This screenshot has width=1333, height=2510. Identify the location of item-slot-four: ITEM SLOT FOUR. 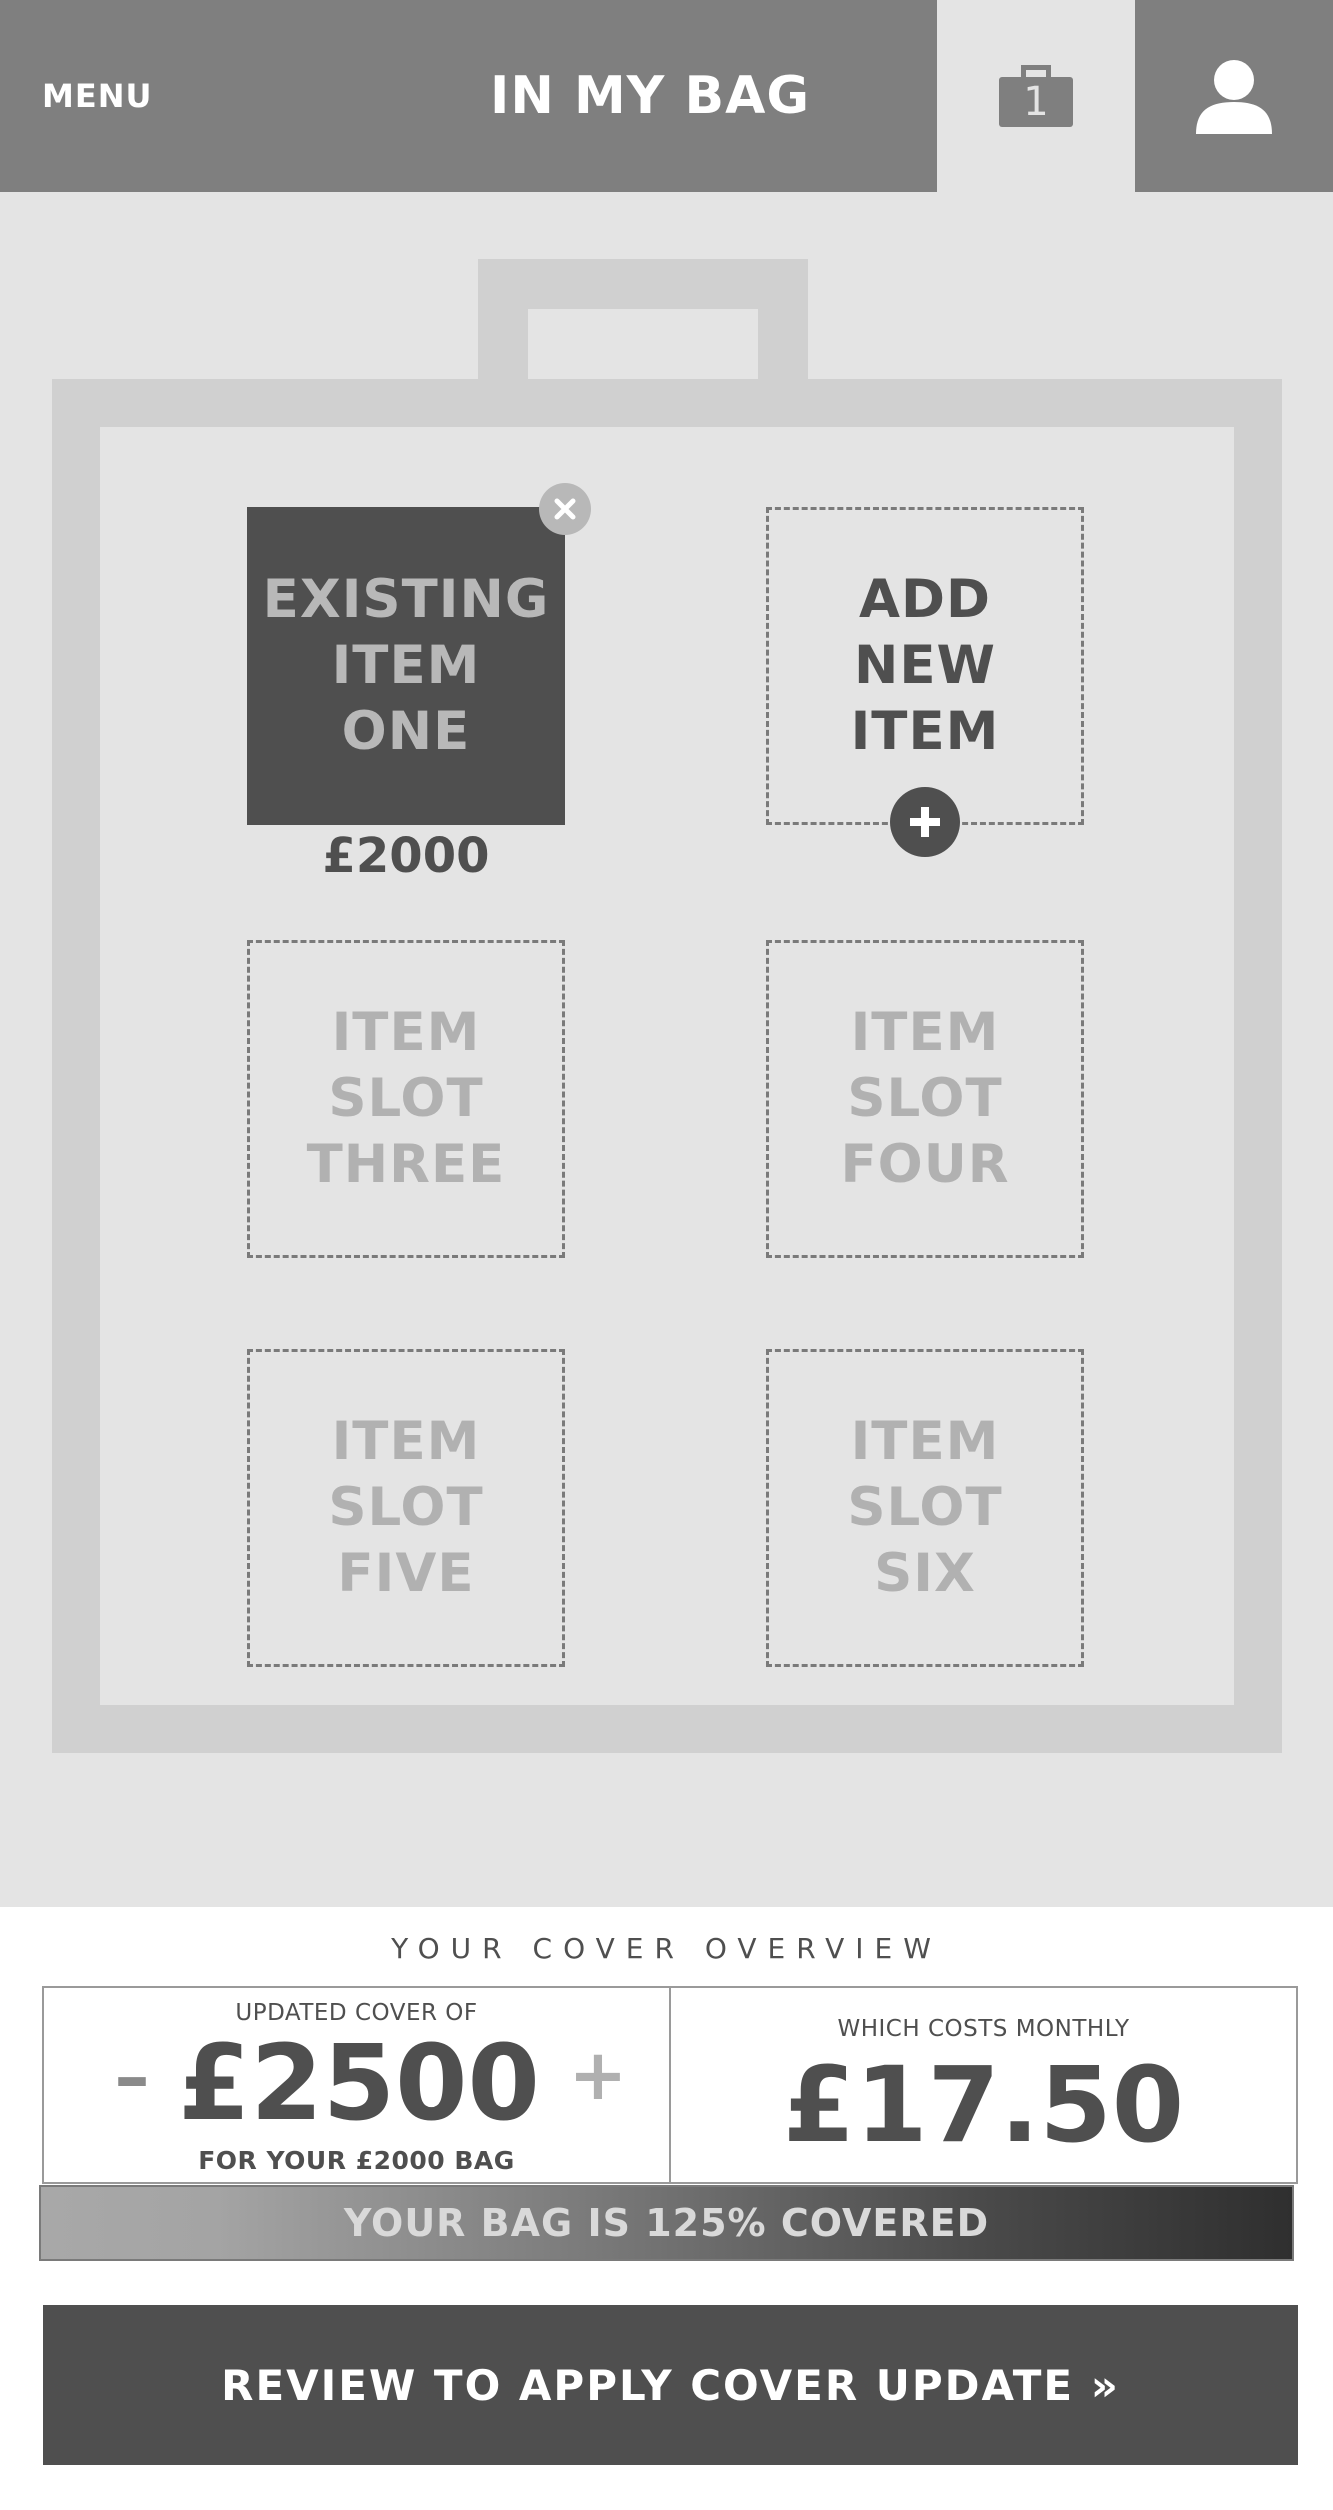
(925, 1099).